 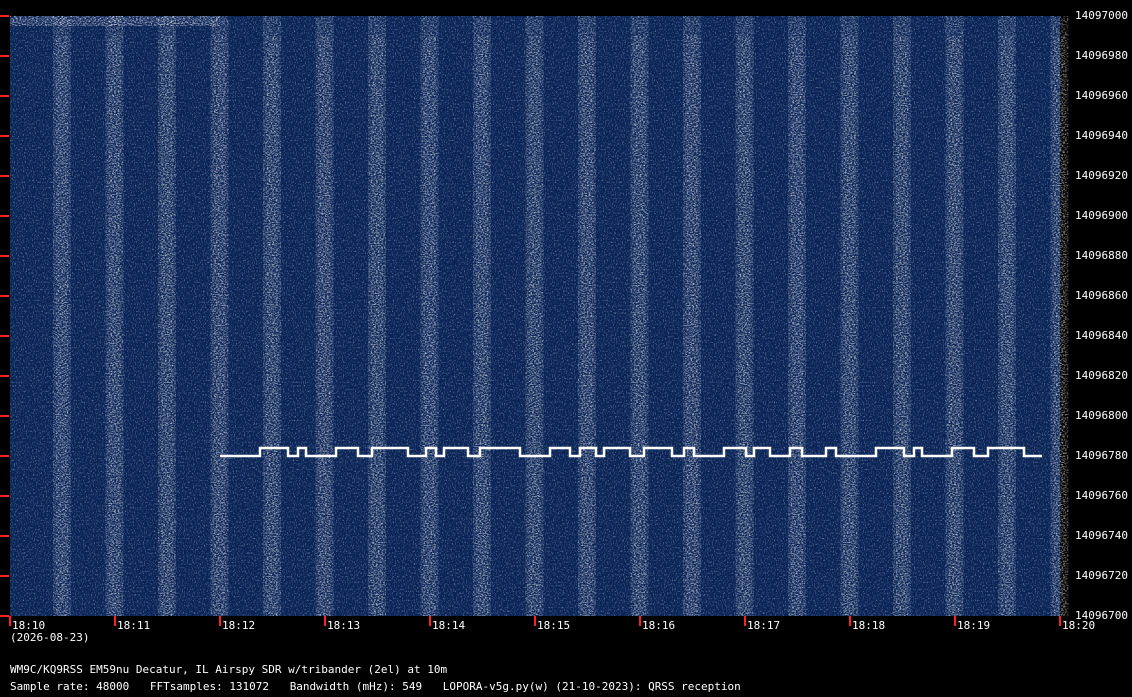 What do you see at coordinates (209, 686) in the screenshot?
I see `fft-samples: FFTsamples: 131072` at bounding box center [209, 686].